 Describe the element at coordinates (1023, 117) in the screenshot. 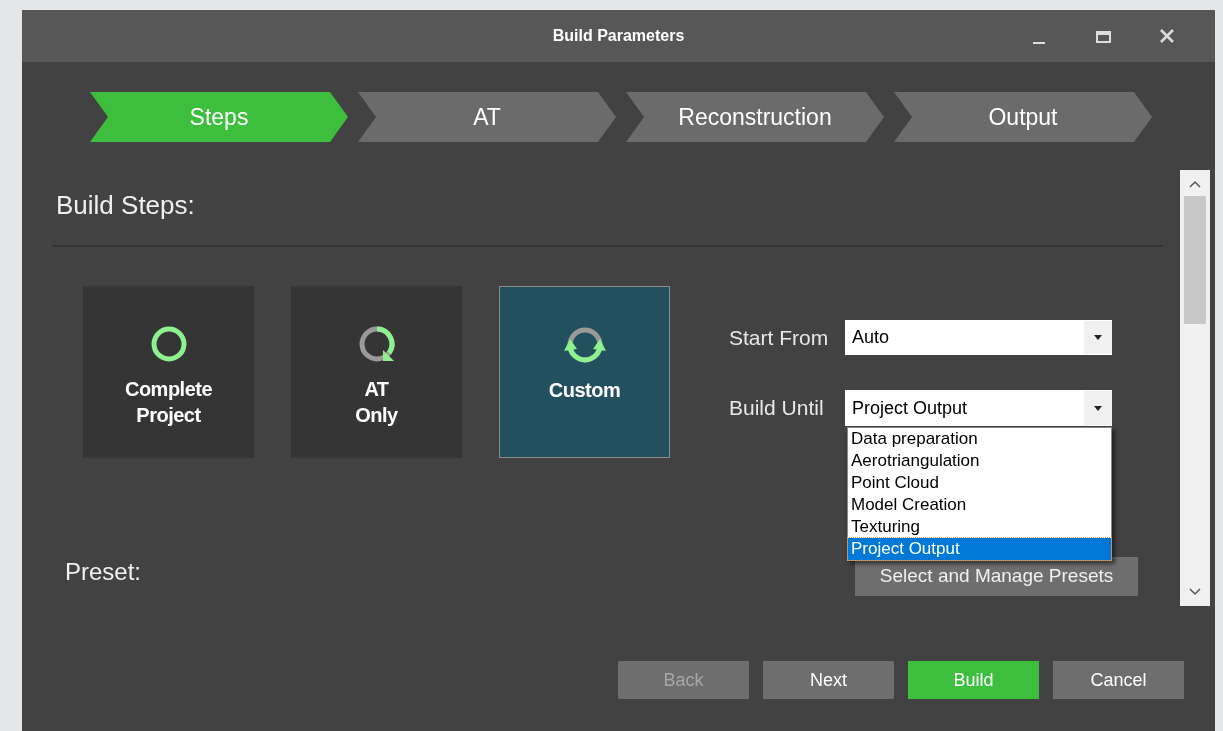

I see `step-tab: Output` at that location.